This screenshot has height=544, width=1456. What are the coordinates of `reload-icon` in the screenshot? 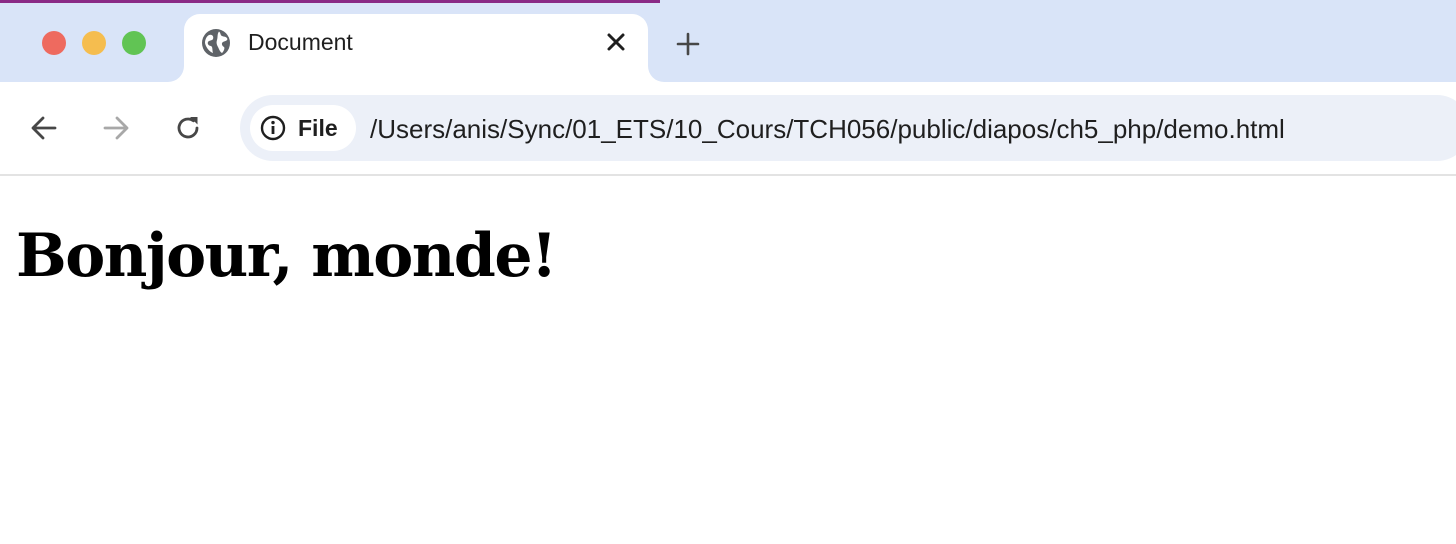 It's located at (188, 128).